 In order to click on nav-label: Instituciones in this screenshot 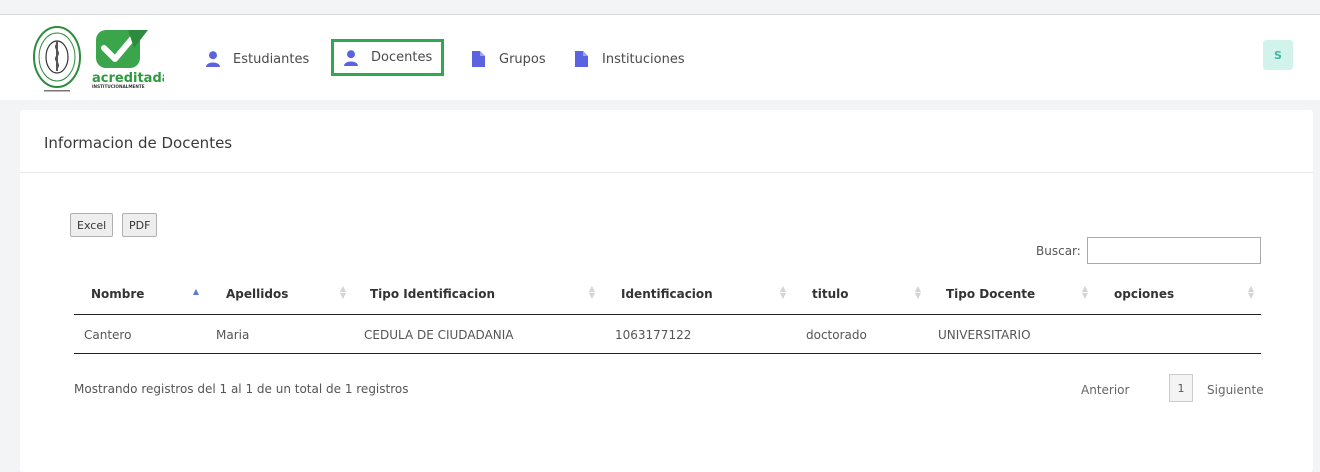, I will do `click(643, 59)`.